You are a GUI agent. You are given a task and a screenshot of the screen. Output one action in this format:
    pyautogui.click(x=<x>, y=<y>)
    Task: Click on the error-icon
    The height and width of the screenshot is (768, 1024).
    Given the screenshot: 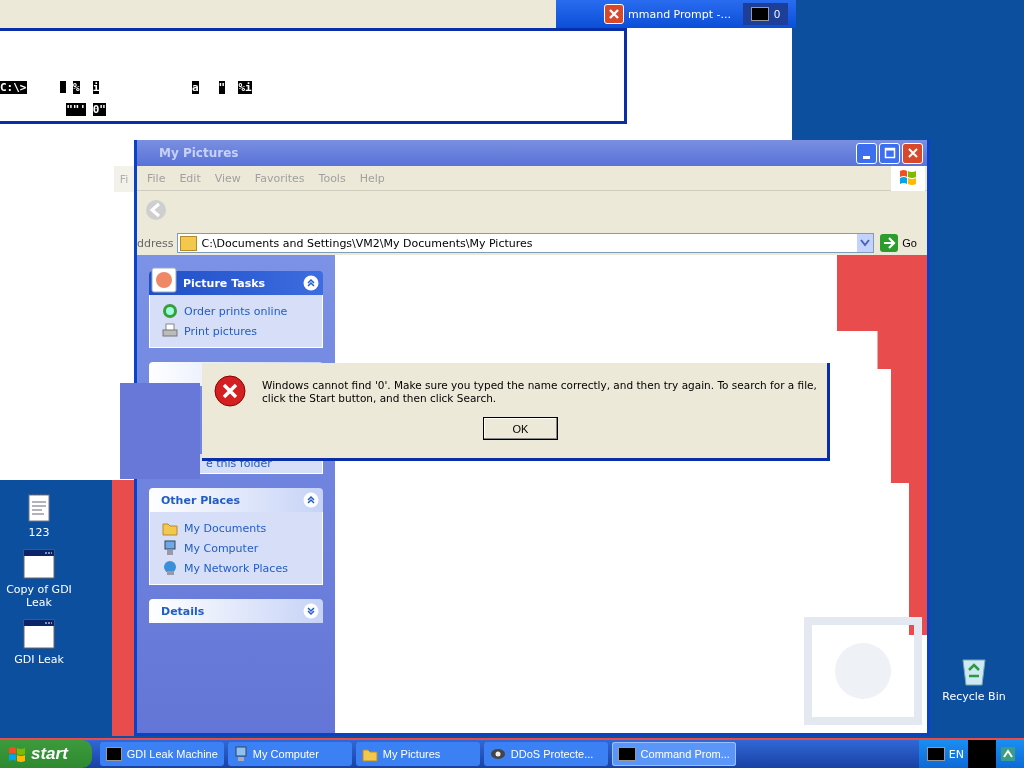 What is the action you would take?
    pyautogui.click(x=230, y=391)
    